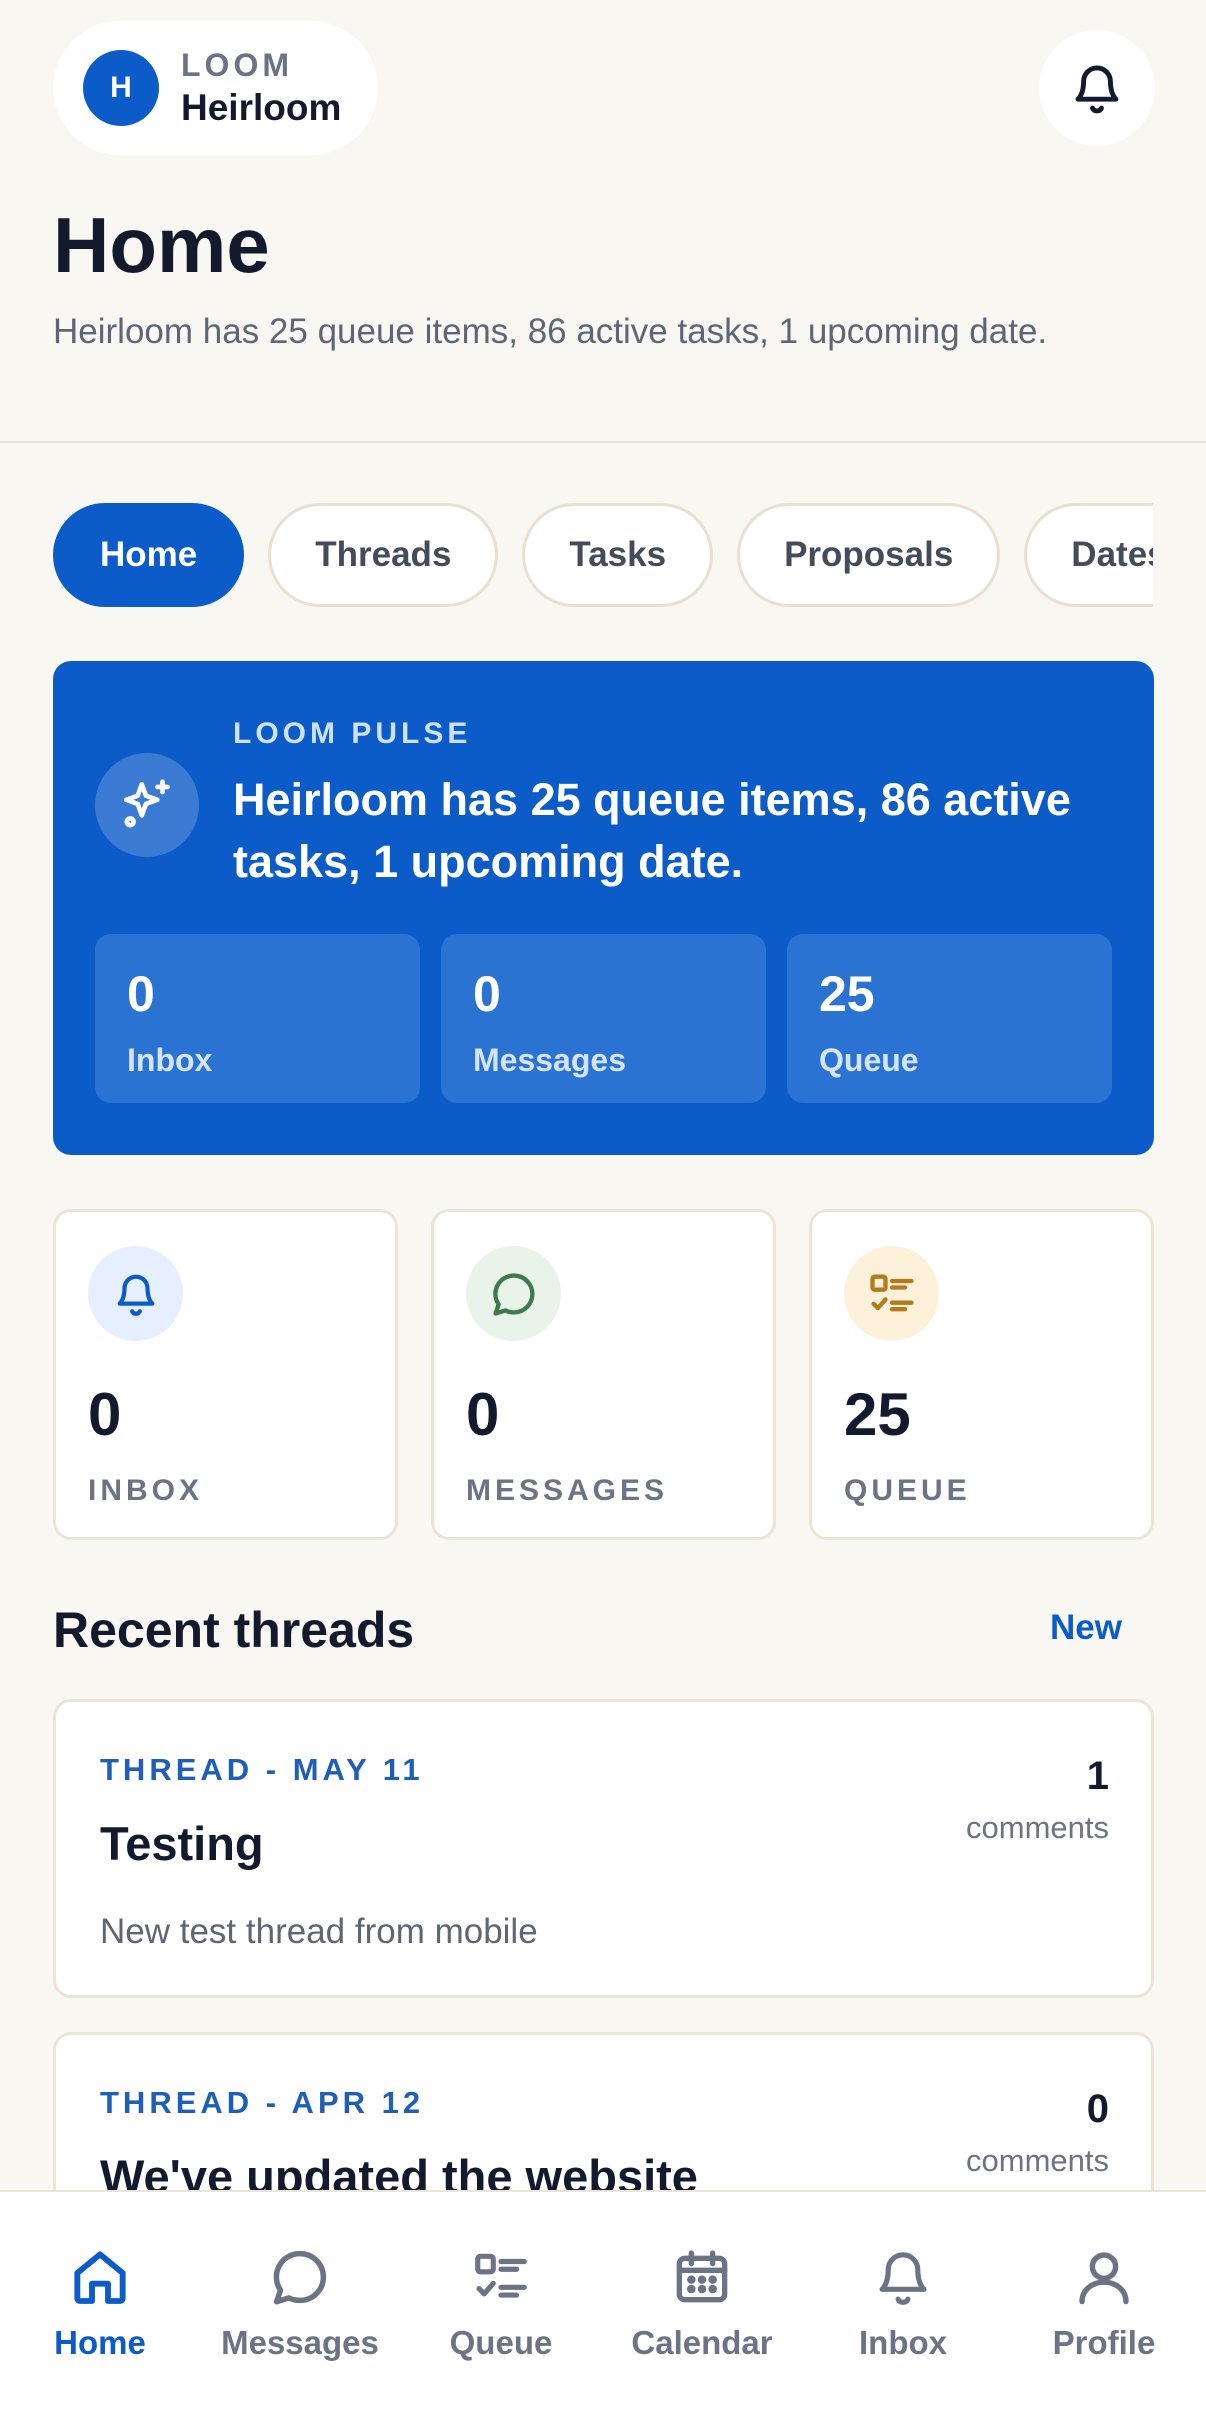 Image resolution: width=1206 pixels, height=2436 pixels. I want to click on nav-label: Home, so click(100, 2342).